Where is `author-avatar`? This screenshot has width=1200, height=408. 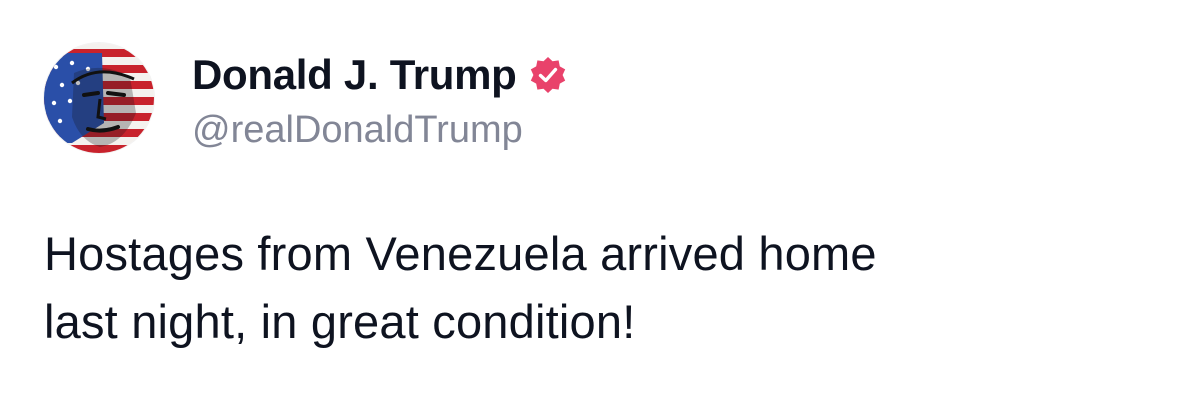 author-avatar is located at coordinates (99, 98).